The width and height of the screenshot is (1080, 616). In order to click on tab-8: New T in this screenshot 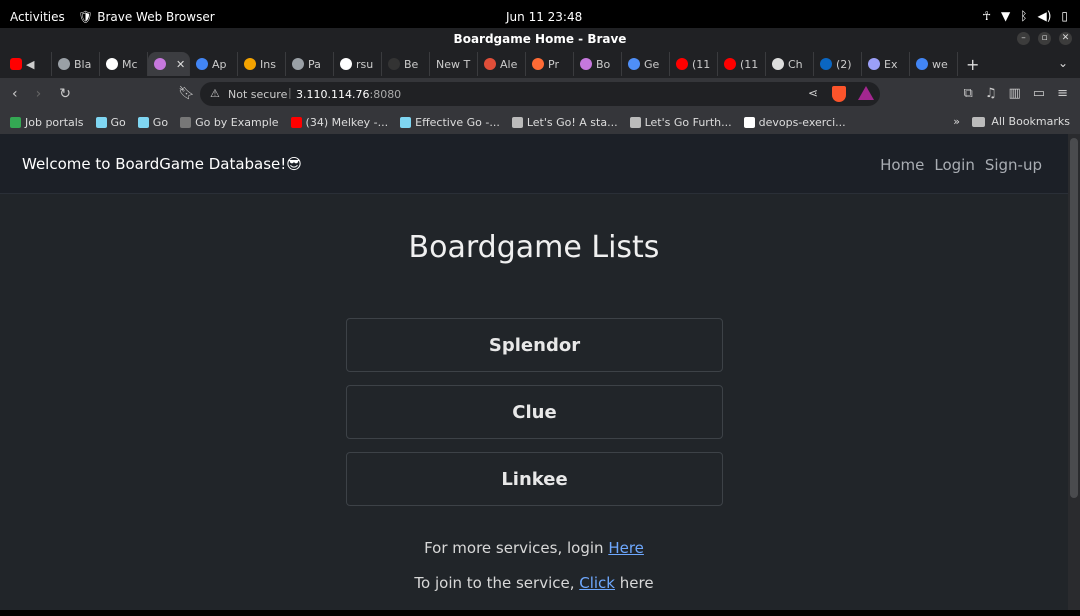, I will do `click(454, 64)`.